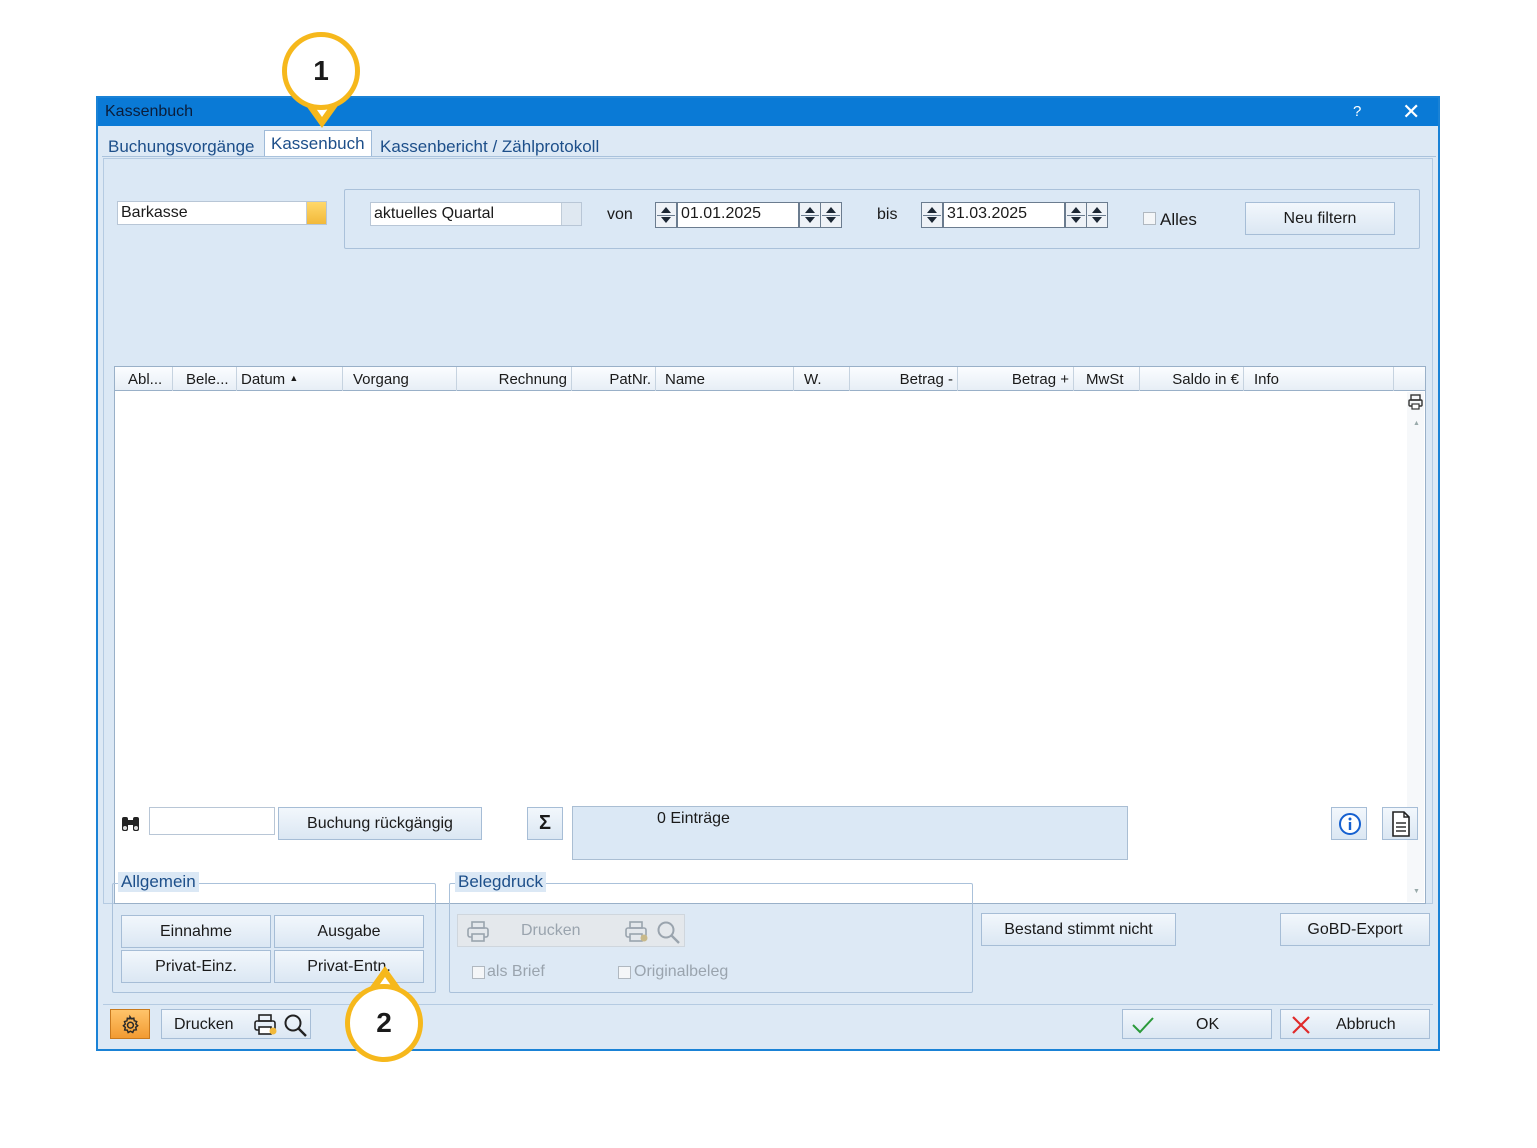  Describe the element at coordinates (212, 821) in the screenshot. I see `search-input` at that location.